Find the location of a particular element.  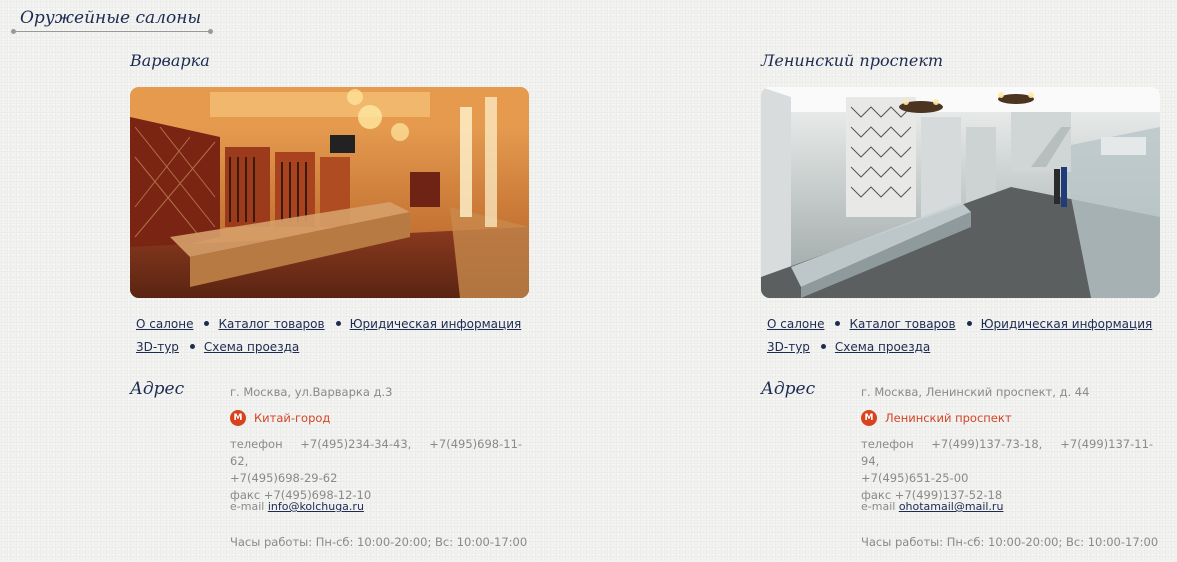

phone-number: +7(495)698-29-62 is located at coordinates (284, 478).